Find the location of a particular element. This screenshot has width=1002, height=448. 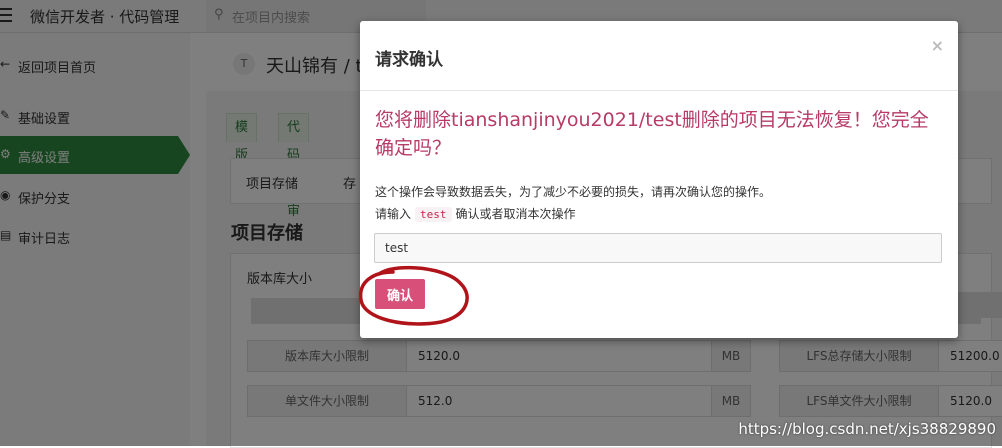

dialog-description: 这个操作会导致数据丢失，为了减少不必要的损失，请再次确认您的操作。 is located at coordinates (573, 192).